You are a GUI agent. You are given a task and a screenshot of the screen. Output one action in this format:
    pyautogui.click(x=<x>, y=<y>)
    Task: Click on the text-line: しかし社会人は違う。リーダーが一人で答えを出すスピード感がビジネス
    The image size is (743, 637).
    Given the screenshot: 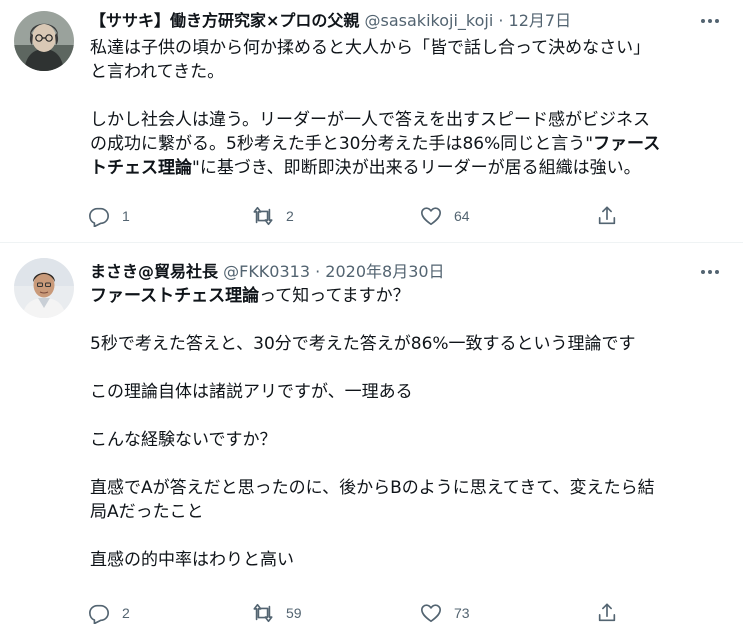 What is the action you would take?
    pyautogui.click(x=370, y=120)
    